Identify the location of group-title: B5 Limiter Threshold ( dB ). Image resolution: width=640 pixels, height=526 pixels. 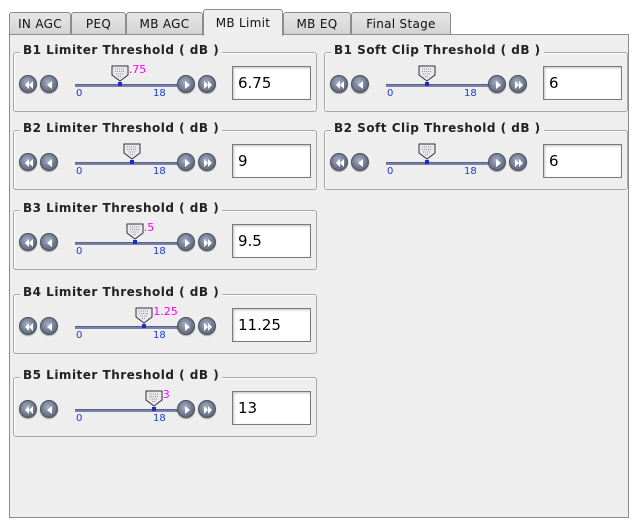
(121, 375).